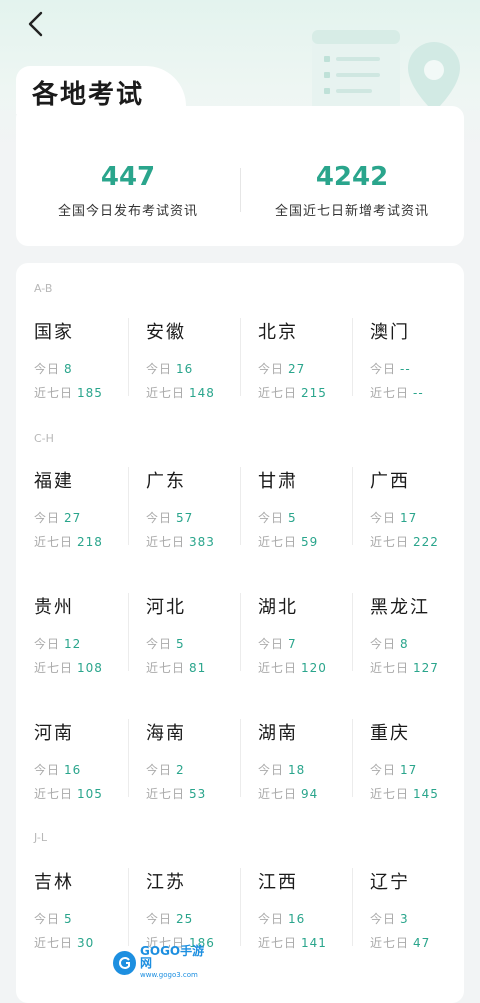 Image resolution: width=480 pixels, height=1003 pixels. Describe the element at coordinates (352, 190) in the screenshot. I see `week-stat: 4242 全国近七日新增考试资讯` at that location.